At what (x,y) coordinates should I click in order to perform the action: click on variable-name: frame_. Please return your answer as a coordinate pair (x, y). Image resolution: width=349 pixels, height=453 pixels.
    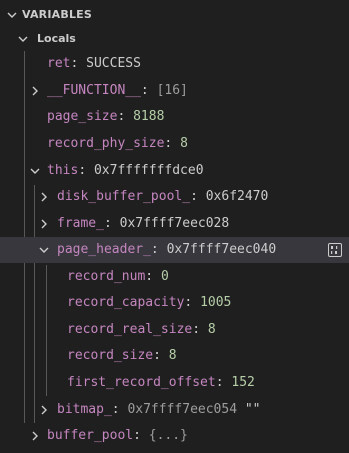
    Looking at the image, I should click on (80, 223).